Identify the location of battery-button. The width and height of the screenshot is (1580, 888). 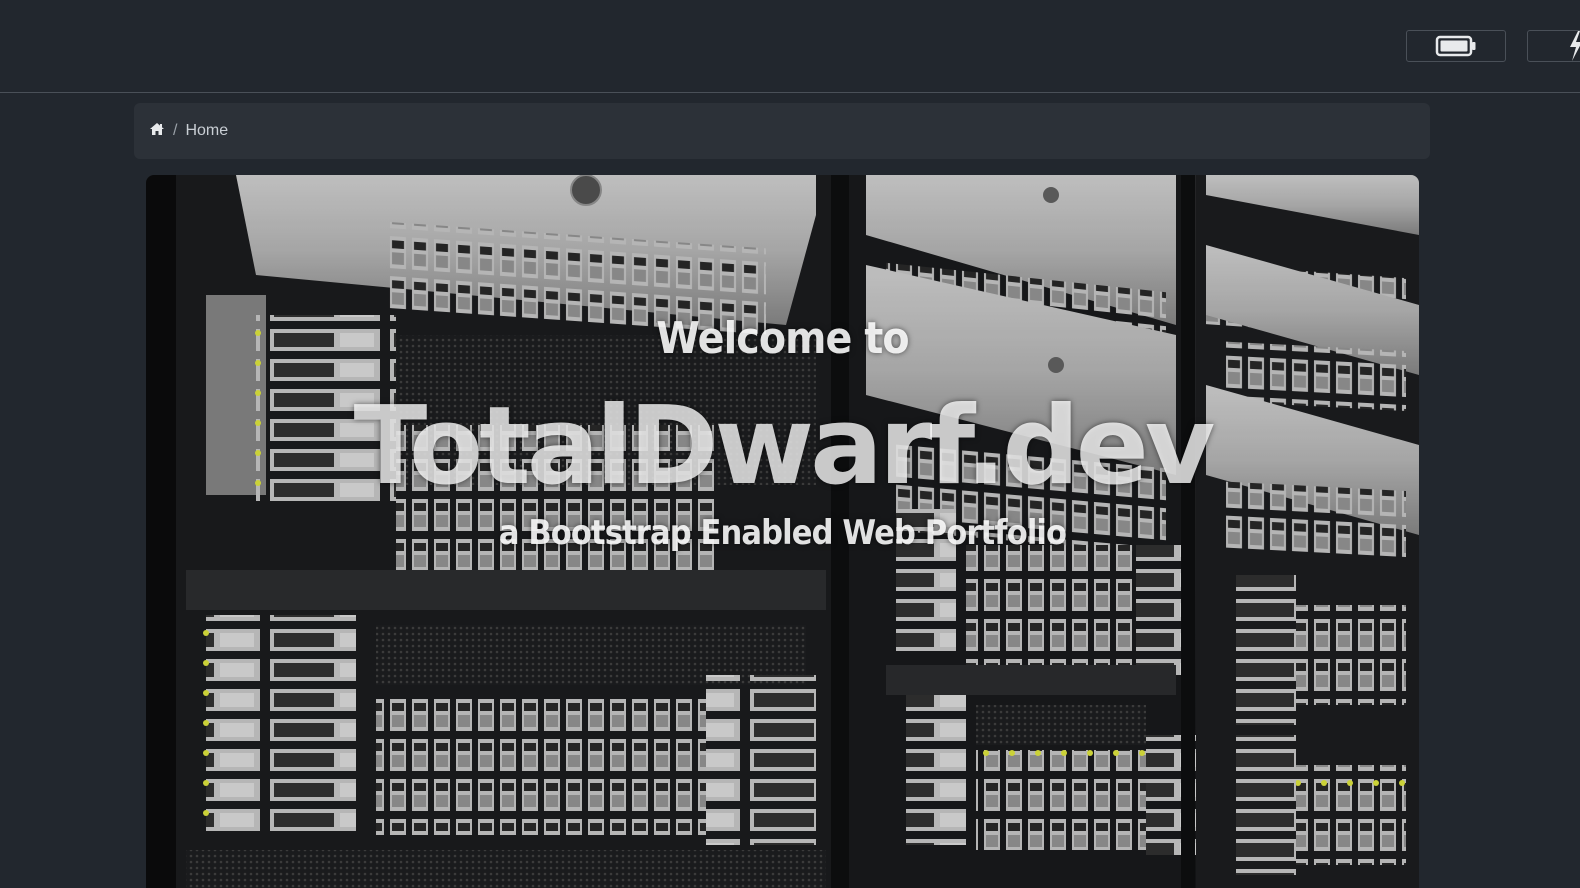
(1456, 46).